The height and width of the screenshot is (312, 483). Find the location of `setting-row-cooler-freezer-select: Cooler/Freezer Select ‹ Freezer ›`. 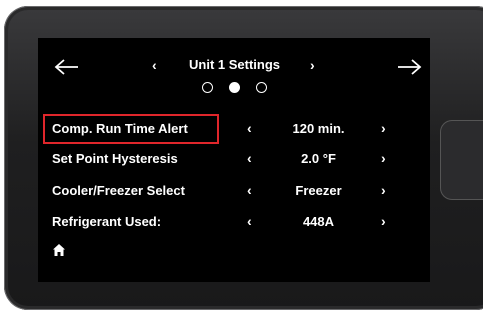

setting-row-cooler-freezer-select: Cooler/Freezer Select ‹ Freezer › is located at coordinates (234, 191).